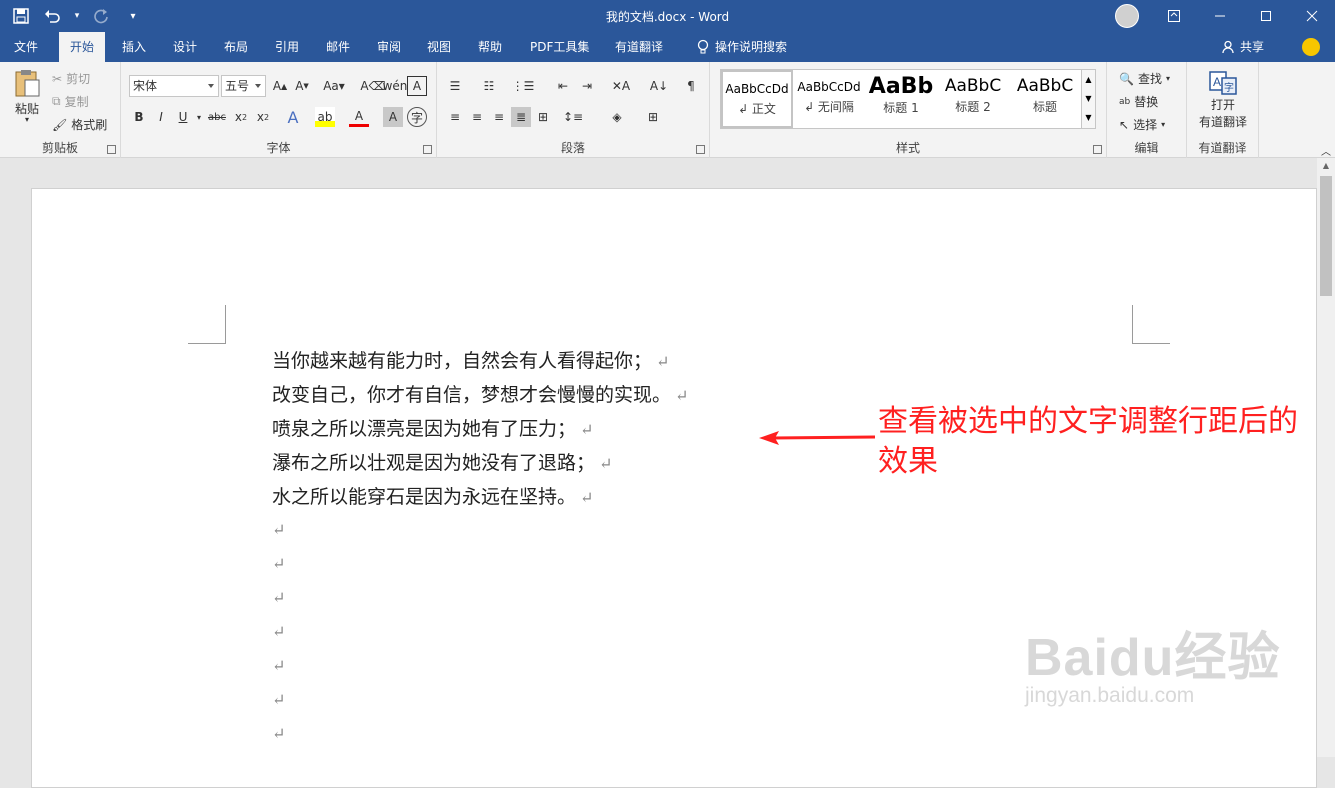  What do you see at coordinates (1312, 16) in the screenshot?
I see `close-icon` at bounding box center [1312, 16].